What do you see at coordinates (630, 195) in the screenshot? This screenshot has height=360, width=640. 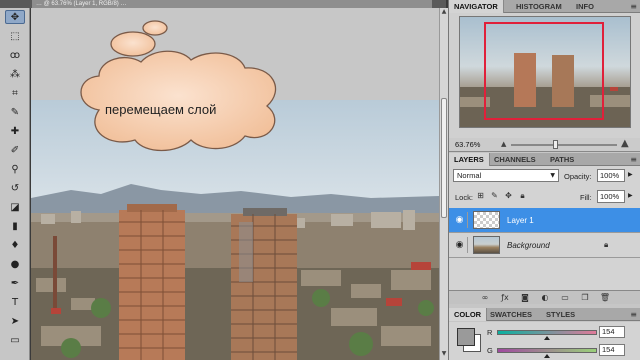 I see `fill-arrow-icon: ▶` at bounding box center [630, 195].